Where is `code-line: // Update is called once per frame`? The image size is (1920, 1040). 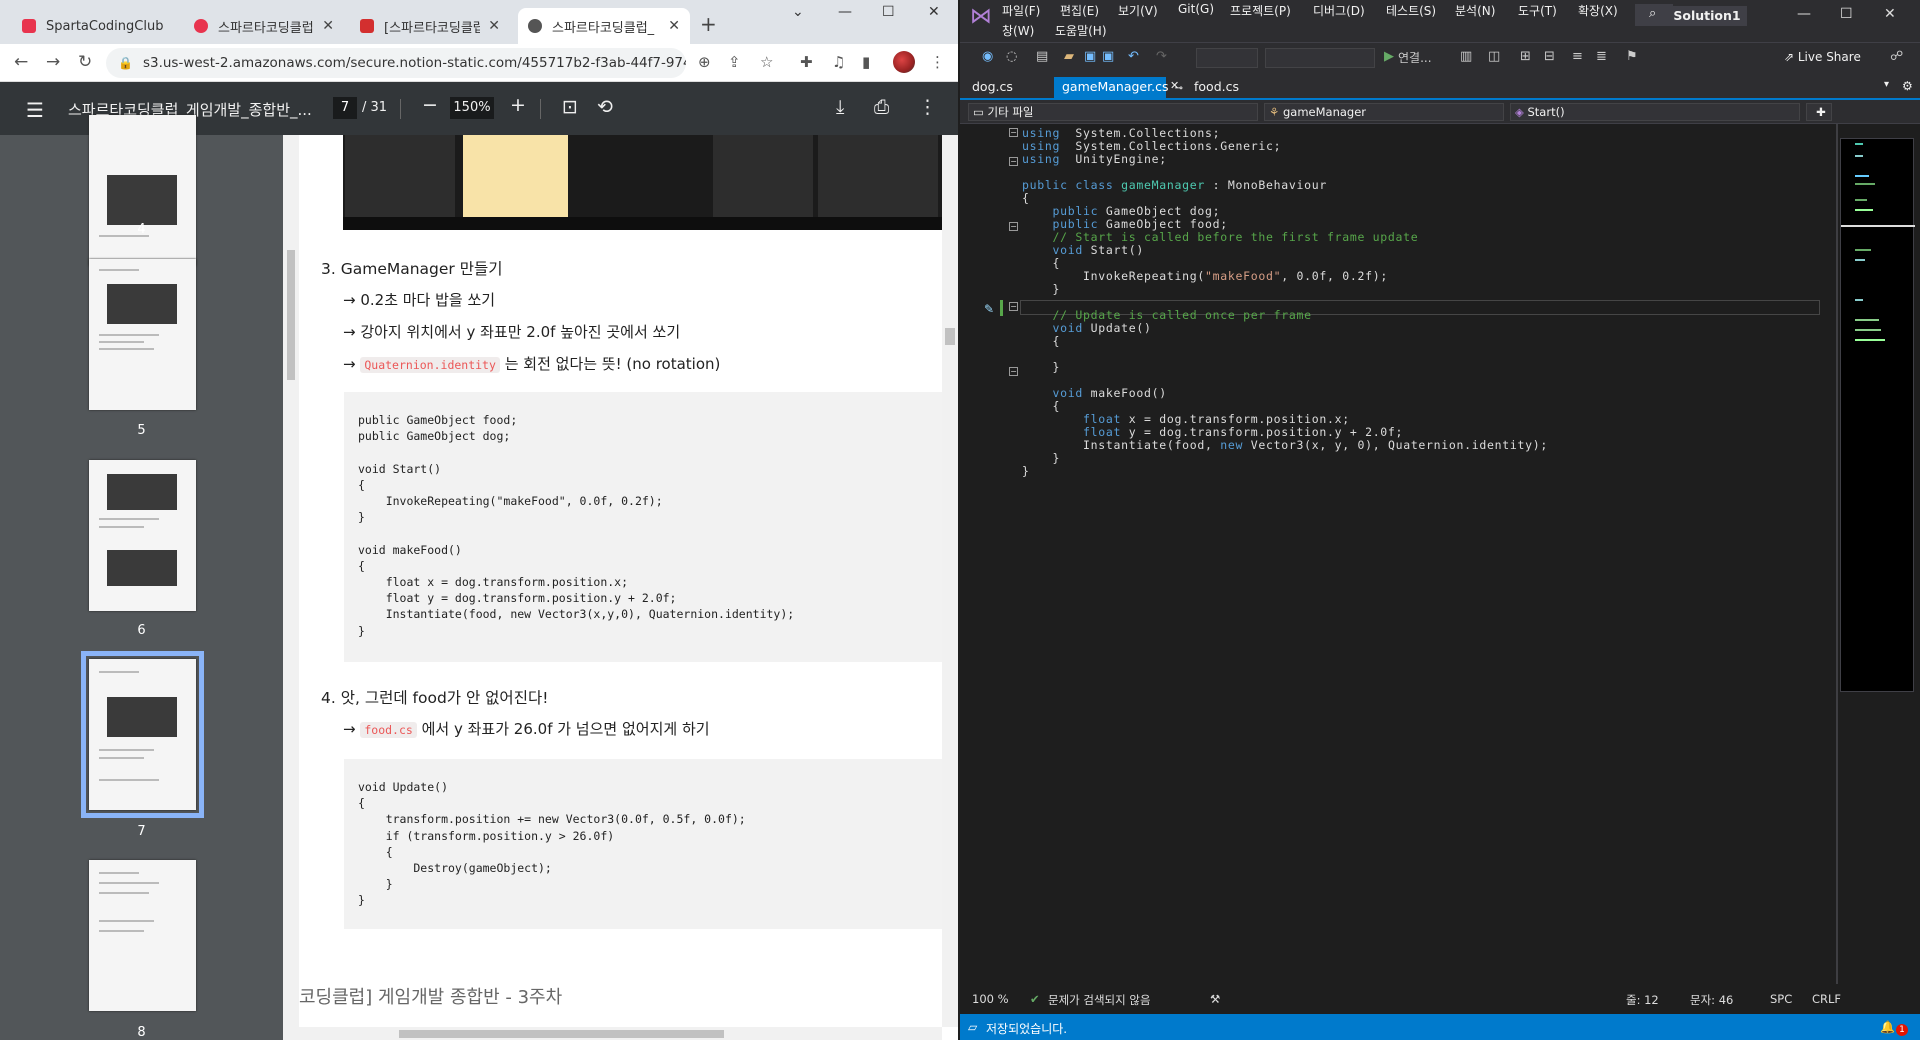 code-line: // Update is called once per frame is located at coordinates (1167, 315).